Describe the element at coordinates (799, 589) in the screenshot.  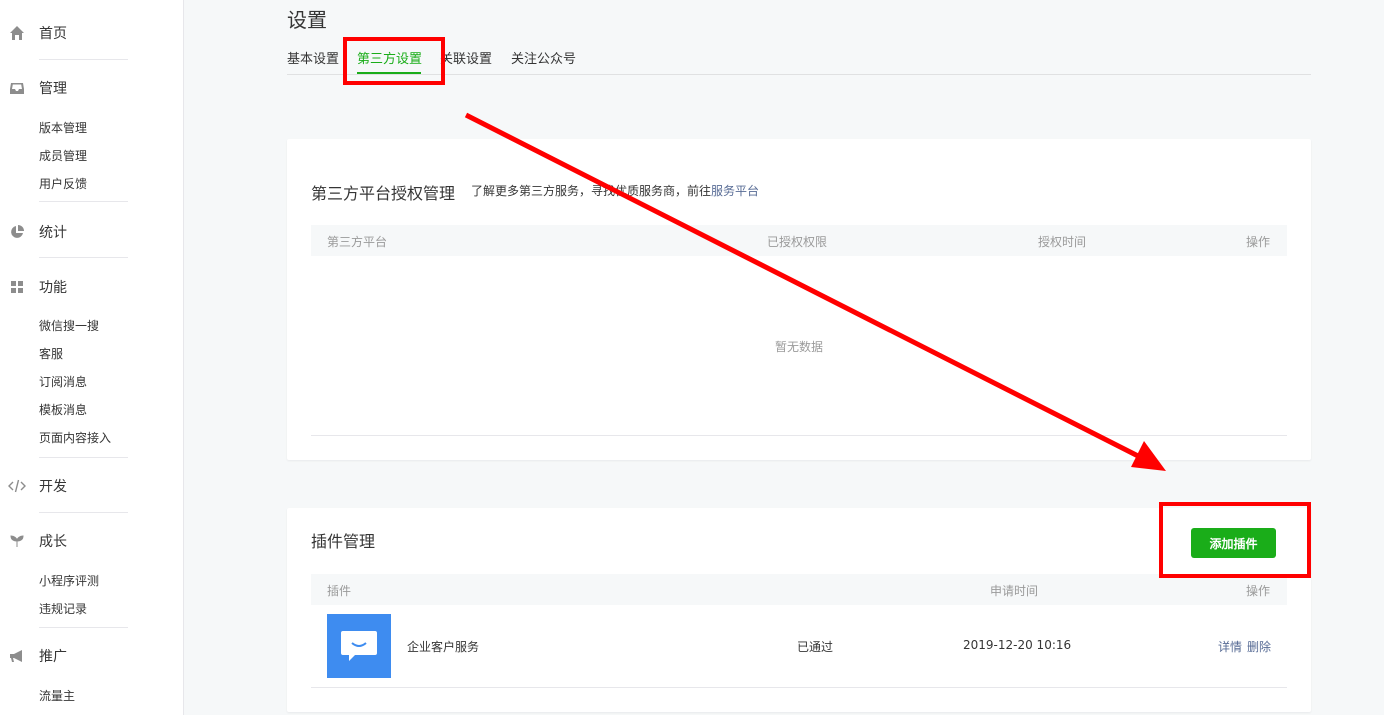
I see `plugin-table-header: 插件 申请时间 操作` at that location.